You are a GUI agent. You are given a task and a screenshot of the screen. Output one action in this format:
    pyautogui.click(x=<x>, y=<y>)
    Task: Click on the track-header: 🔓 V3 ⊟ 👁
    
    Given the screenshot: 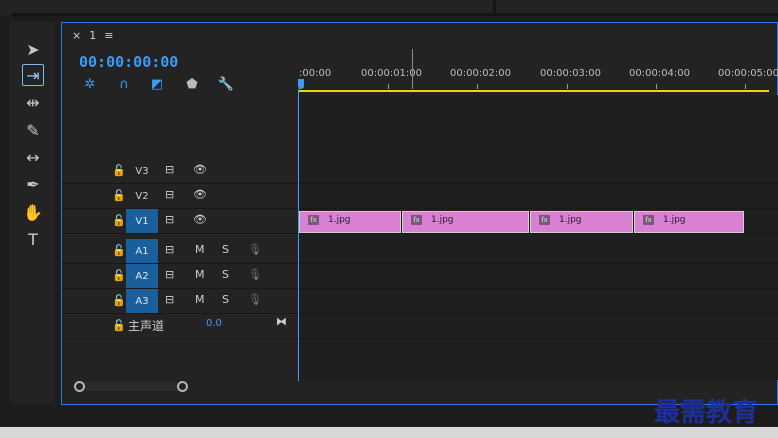 What is the action you would take?
    pyautogui.click(x=180, y=171)
    